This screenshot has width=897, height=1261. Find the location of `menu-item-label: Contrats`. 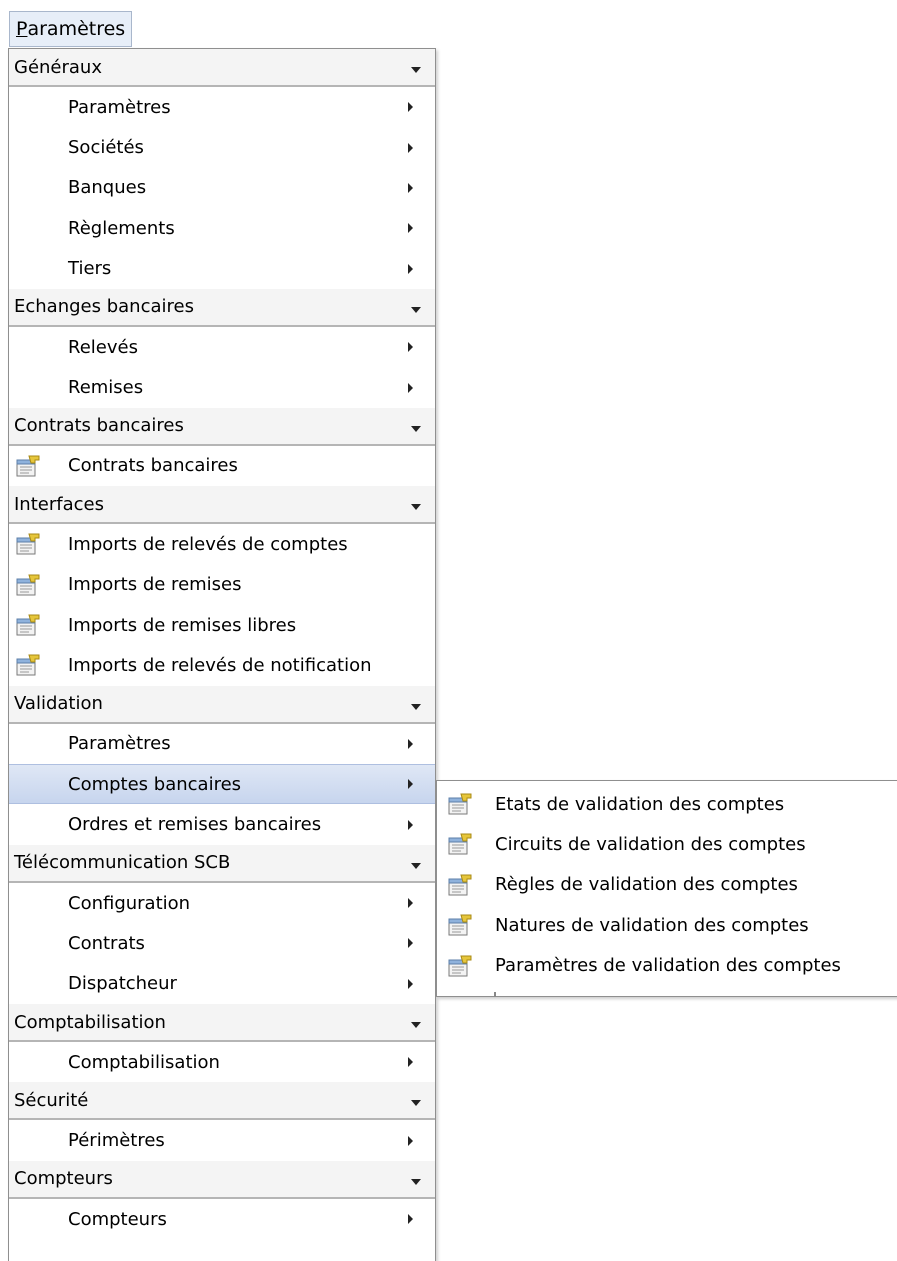

menu-item-label: Contrats is located at coordinates (106, 943).